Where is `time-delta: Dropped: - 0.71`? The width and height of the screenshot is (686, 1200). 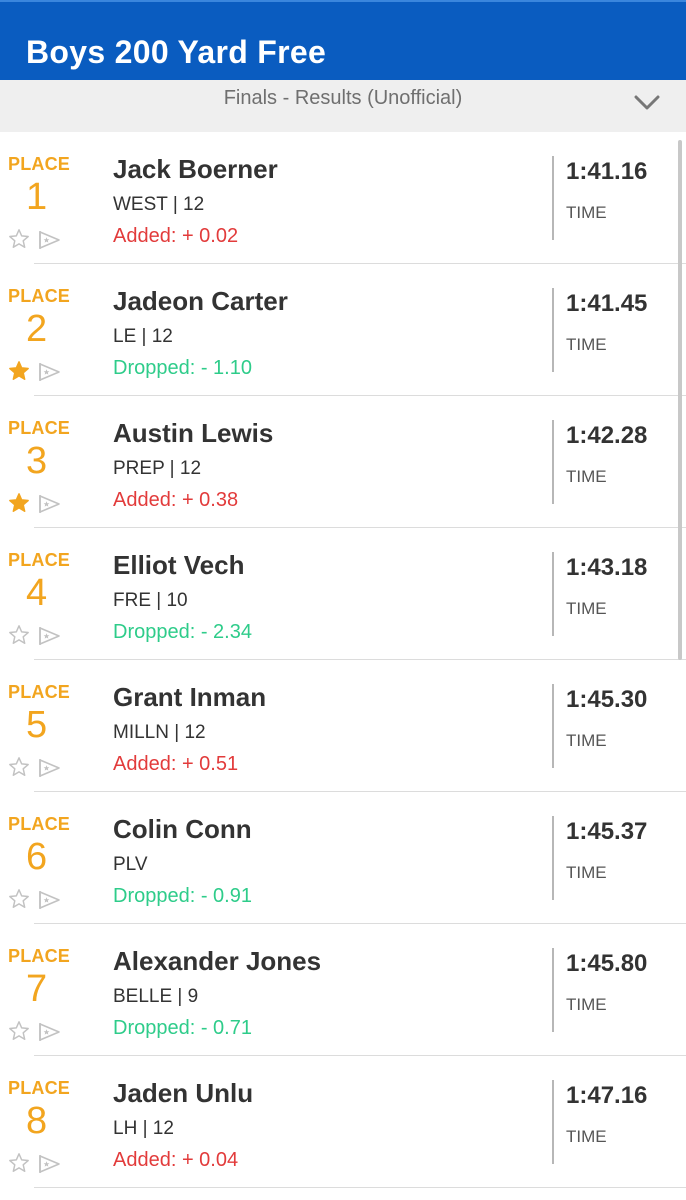 time-delta: Dropped: - 0.71 is located at coordinates (182, 1028).